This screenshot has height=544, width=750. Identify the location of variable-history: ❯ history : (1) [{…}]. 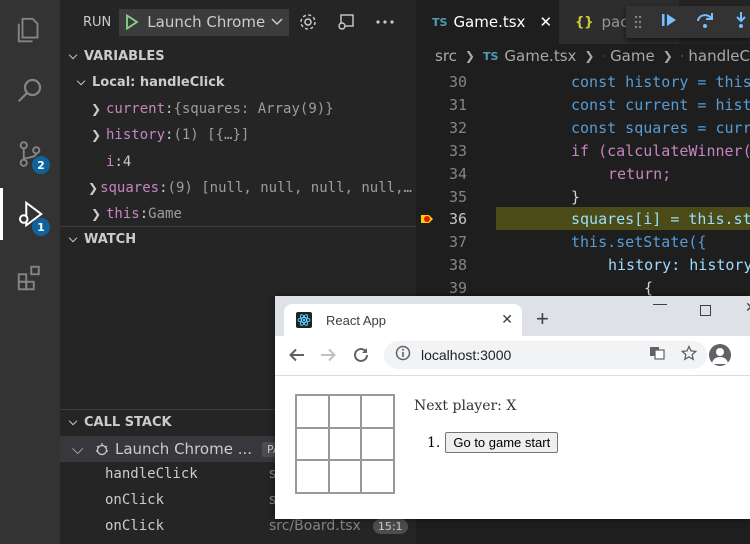
(238, 135).